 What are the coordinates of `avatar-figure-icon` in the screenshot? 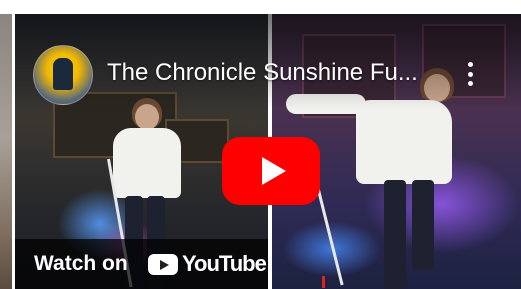 It's located at (63, 74).